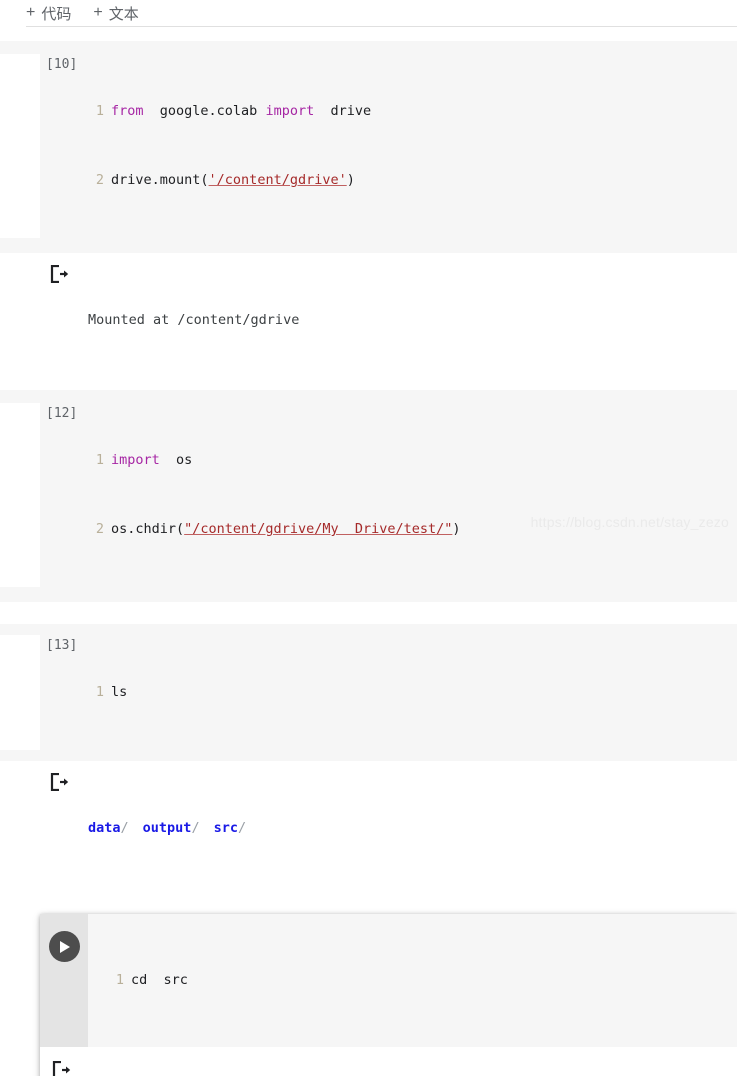 This screenshot has height=1076, width=737. Describe the element at coordinates (368, 13) in the screenshot. I see `notebook-toolbar: + 代码 + 文本` at that location.